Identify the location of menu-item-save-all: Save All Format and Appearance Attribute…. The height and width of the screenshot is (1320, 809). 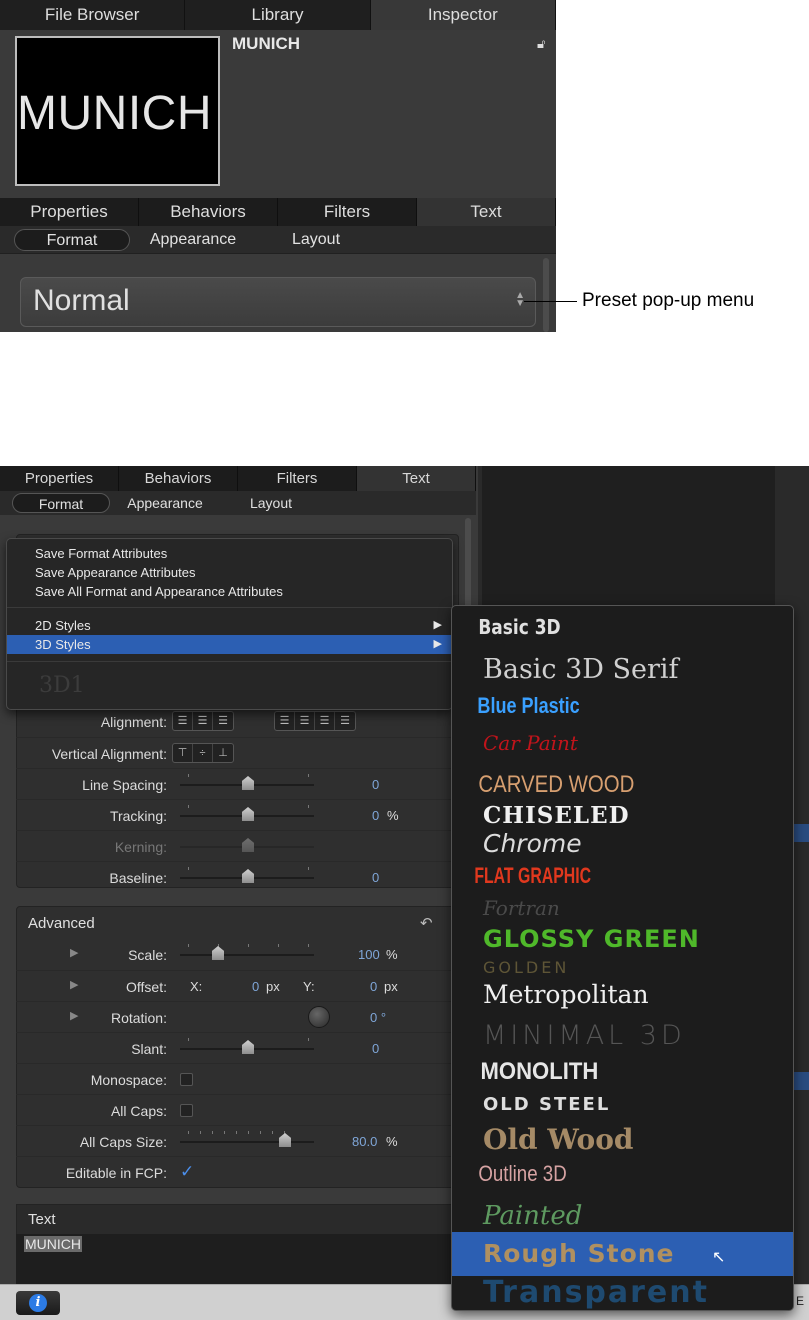
(229, 591).